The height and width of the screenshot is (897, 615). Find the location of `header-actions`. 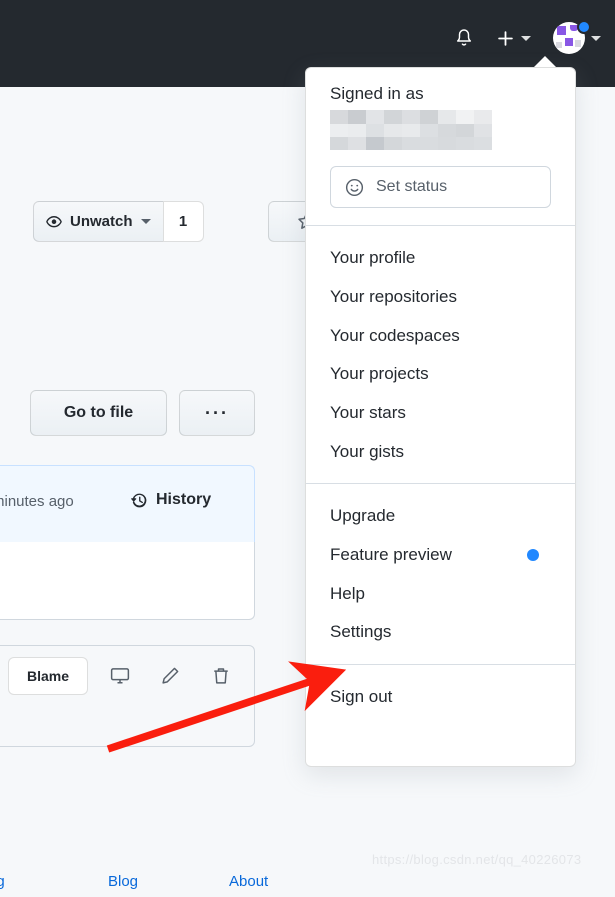

header-actions is located at coordinates (524, 38).